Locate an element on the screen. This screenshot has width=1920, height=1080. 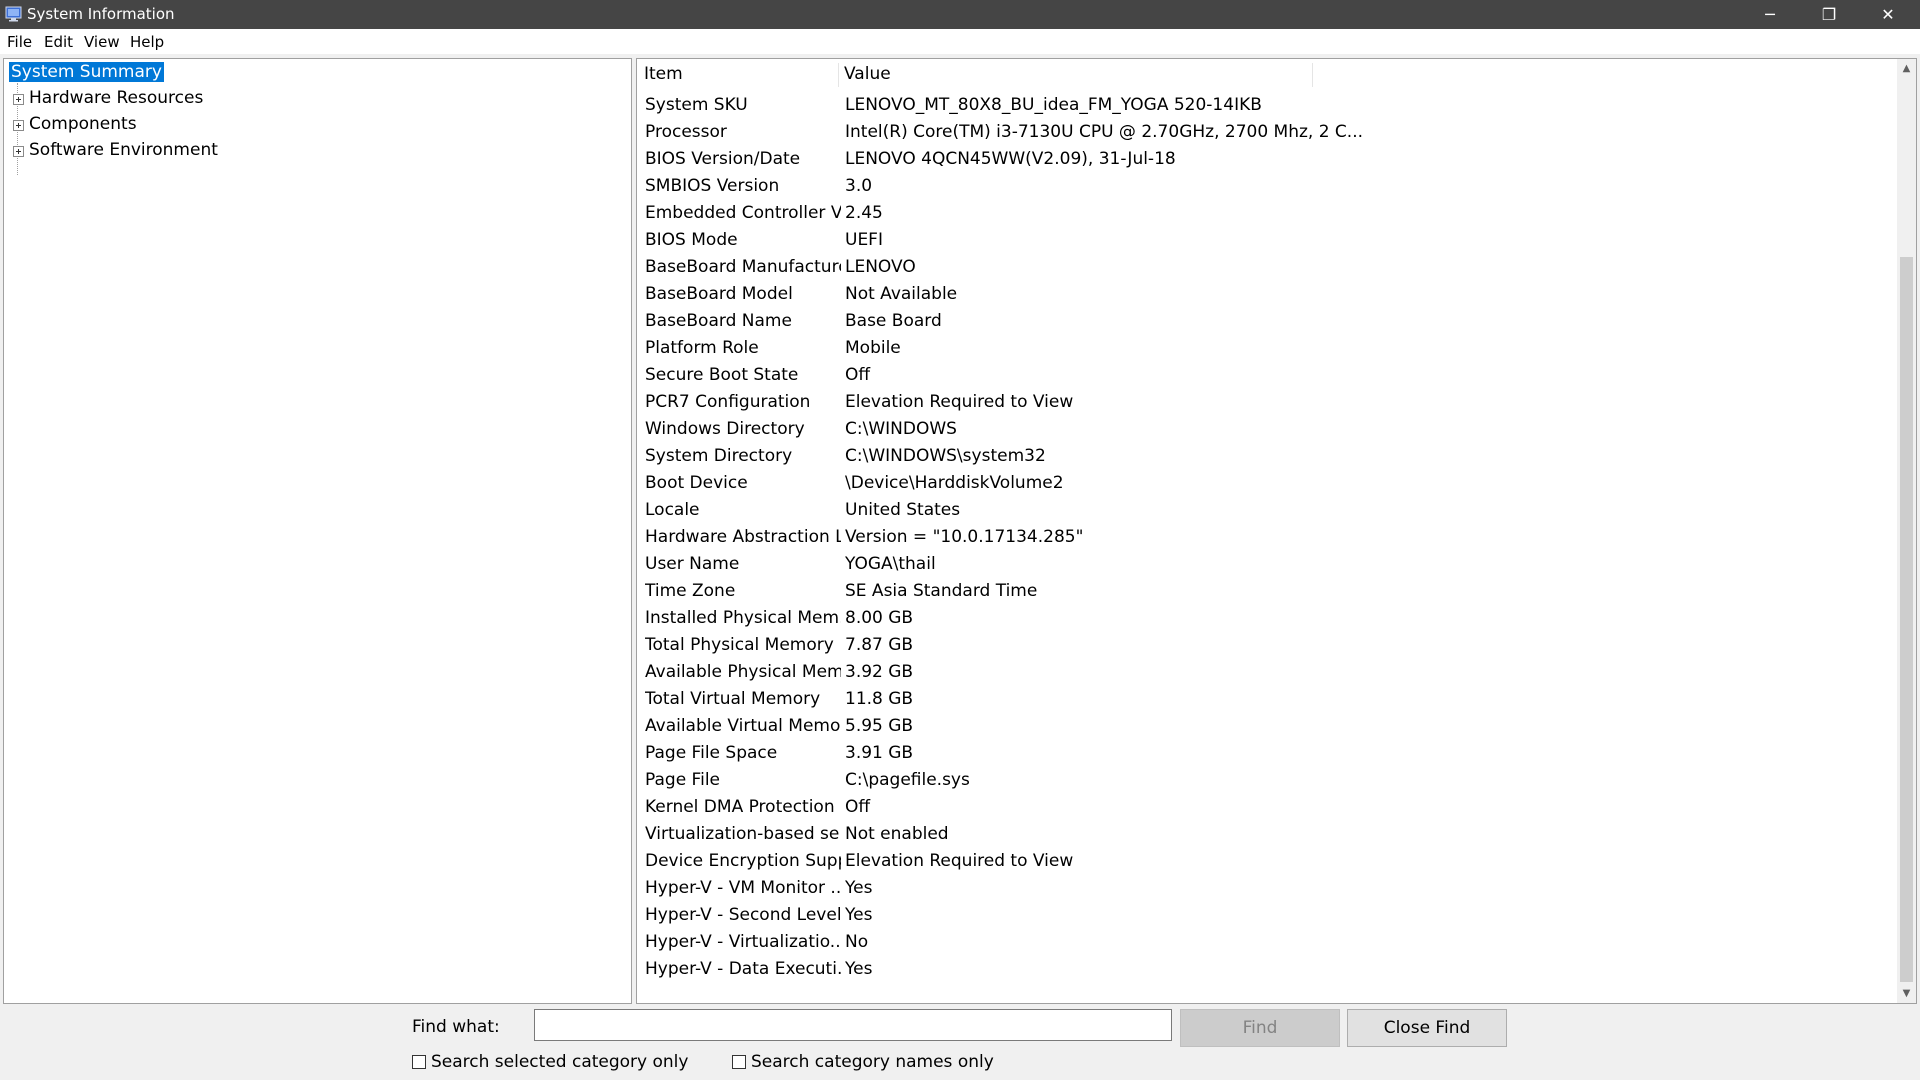
table-row: Embedded Controller V... 2.45 is located at coordinates (1257, 213).